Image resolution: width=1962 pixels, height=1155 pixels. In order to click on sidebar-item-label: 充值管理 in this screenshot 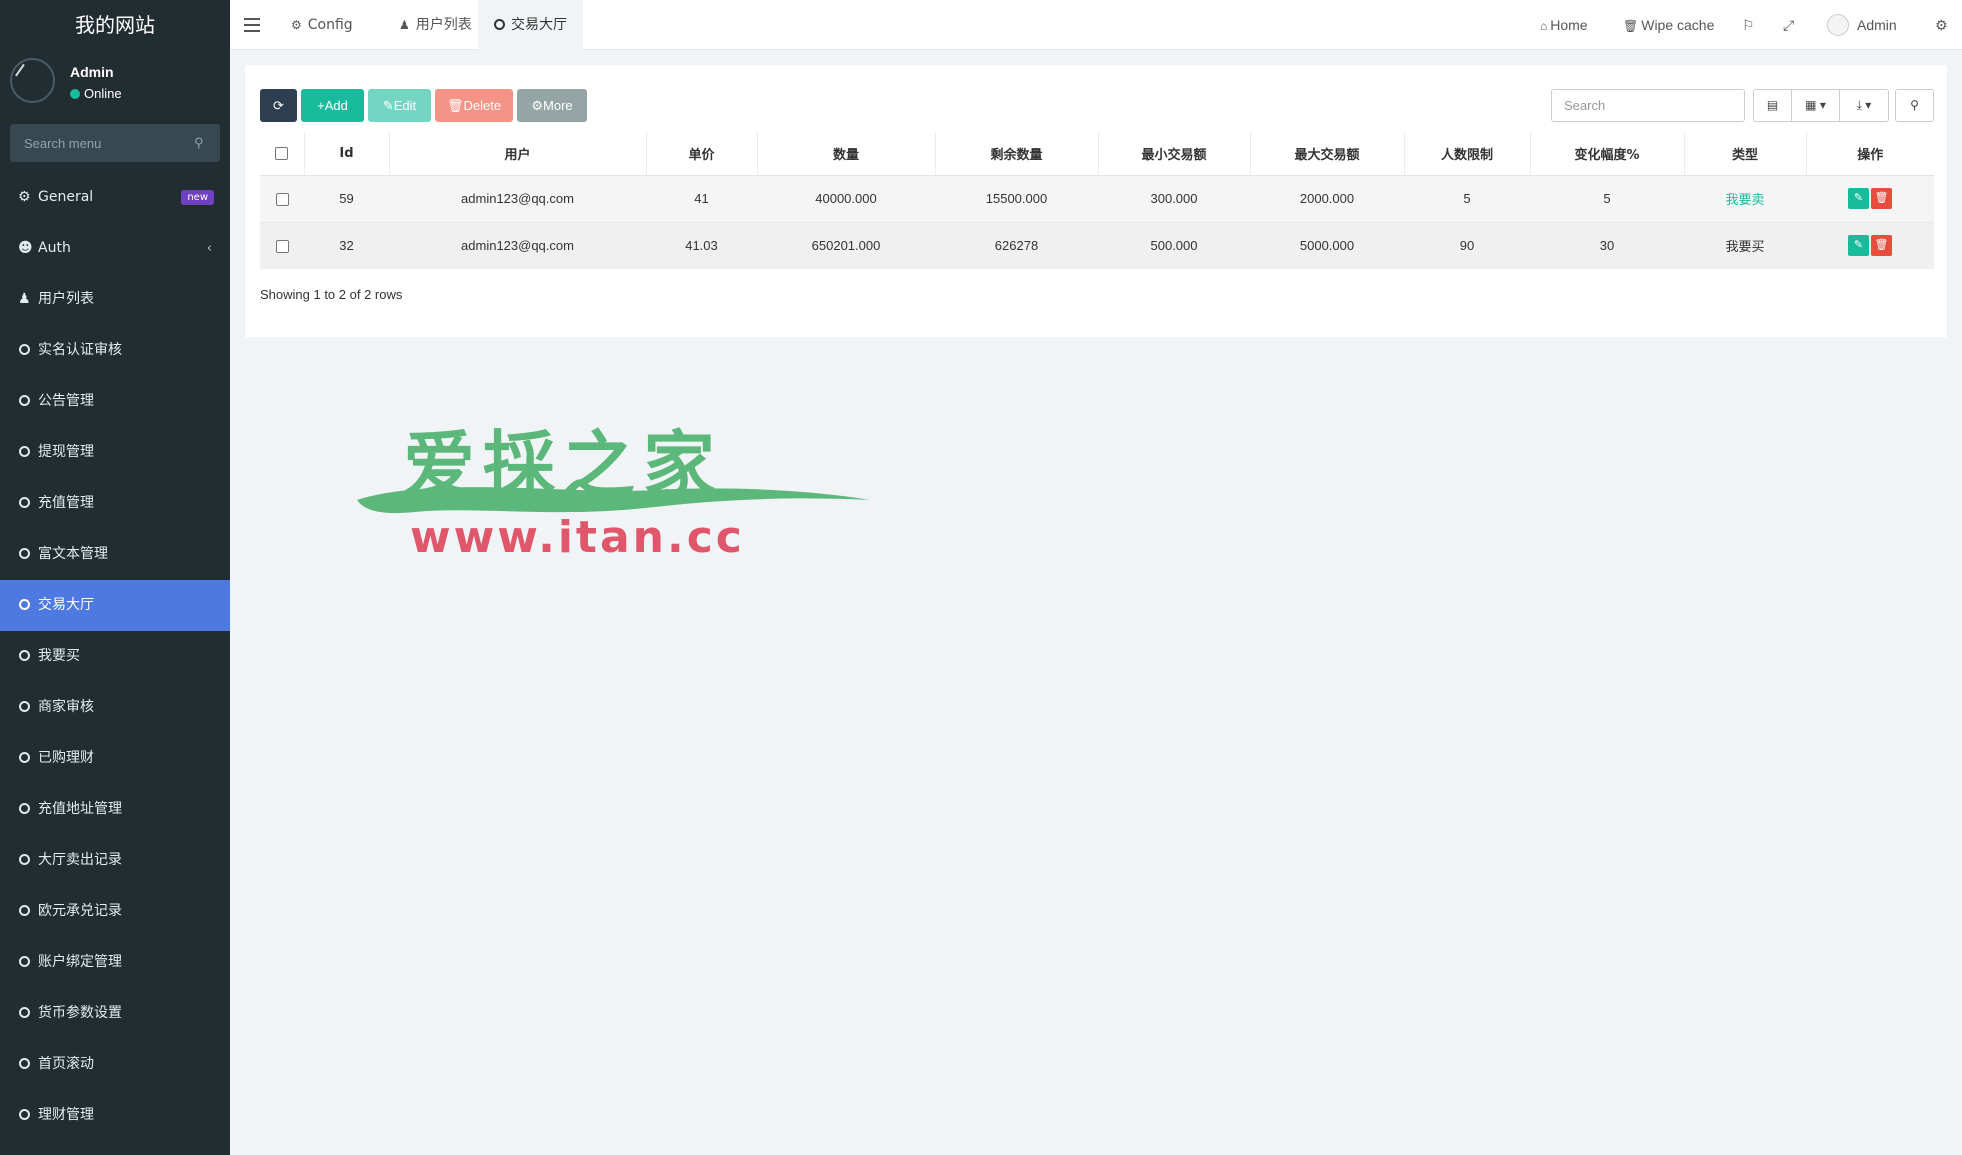, I will do `click(66, 503)`.